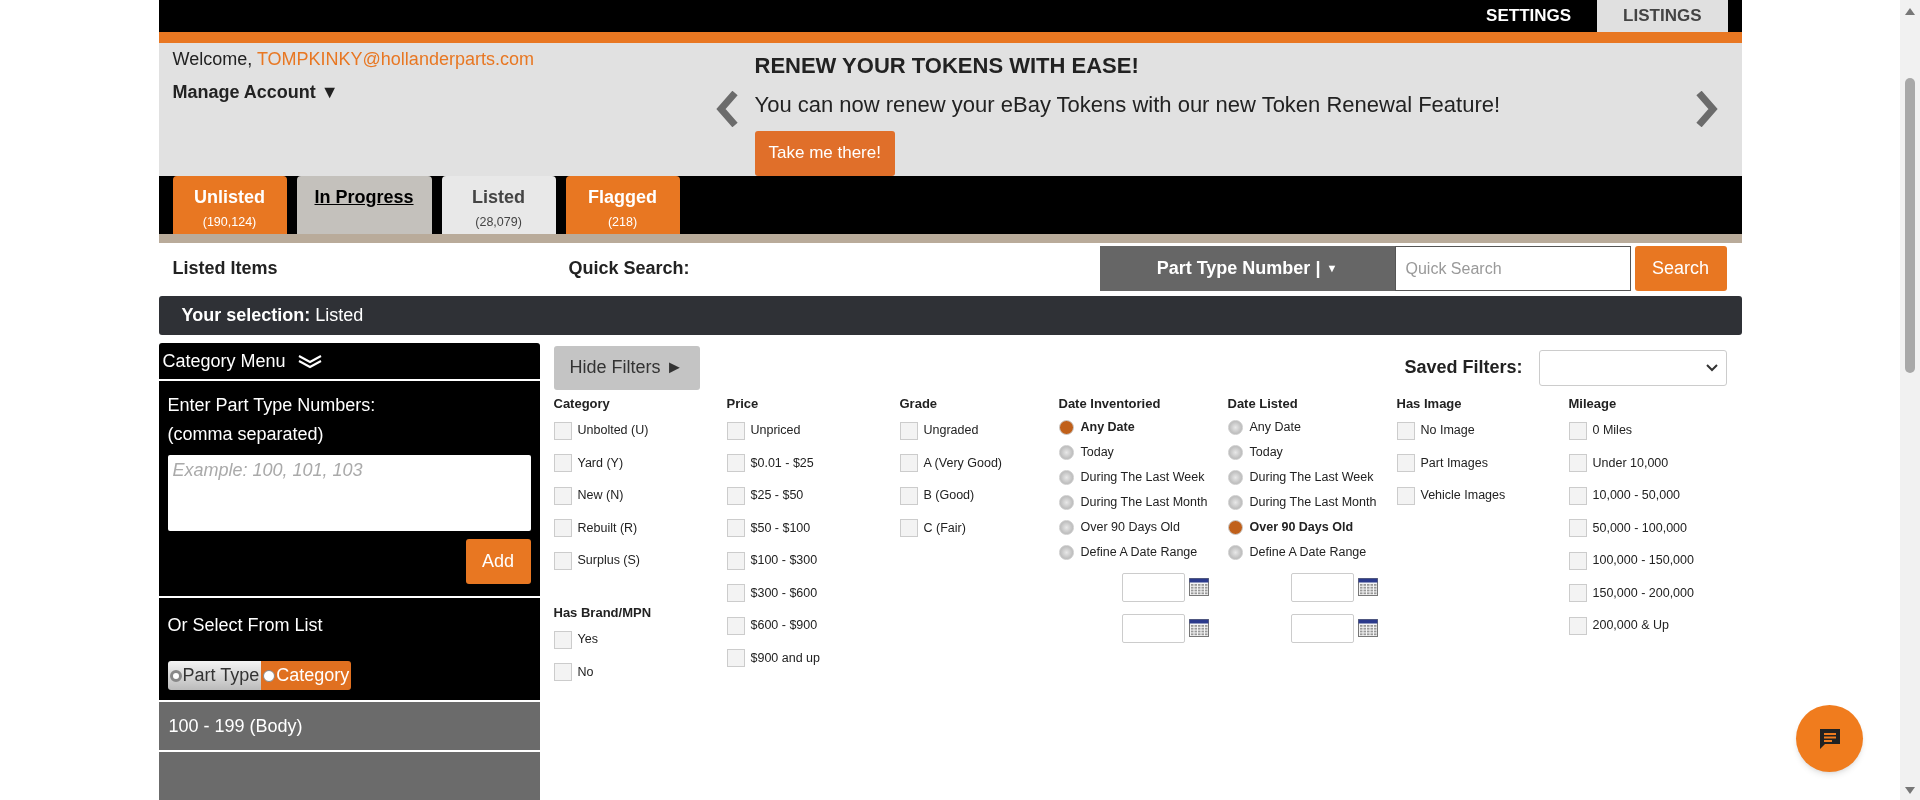  I want to click on radio-label: Define A Date Range, so click(1139, 552).